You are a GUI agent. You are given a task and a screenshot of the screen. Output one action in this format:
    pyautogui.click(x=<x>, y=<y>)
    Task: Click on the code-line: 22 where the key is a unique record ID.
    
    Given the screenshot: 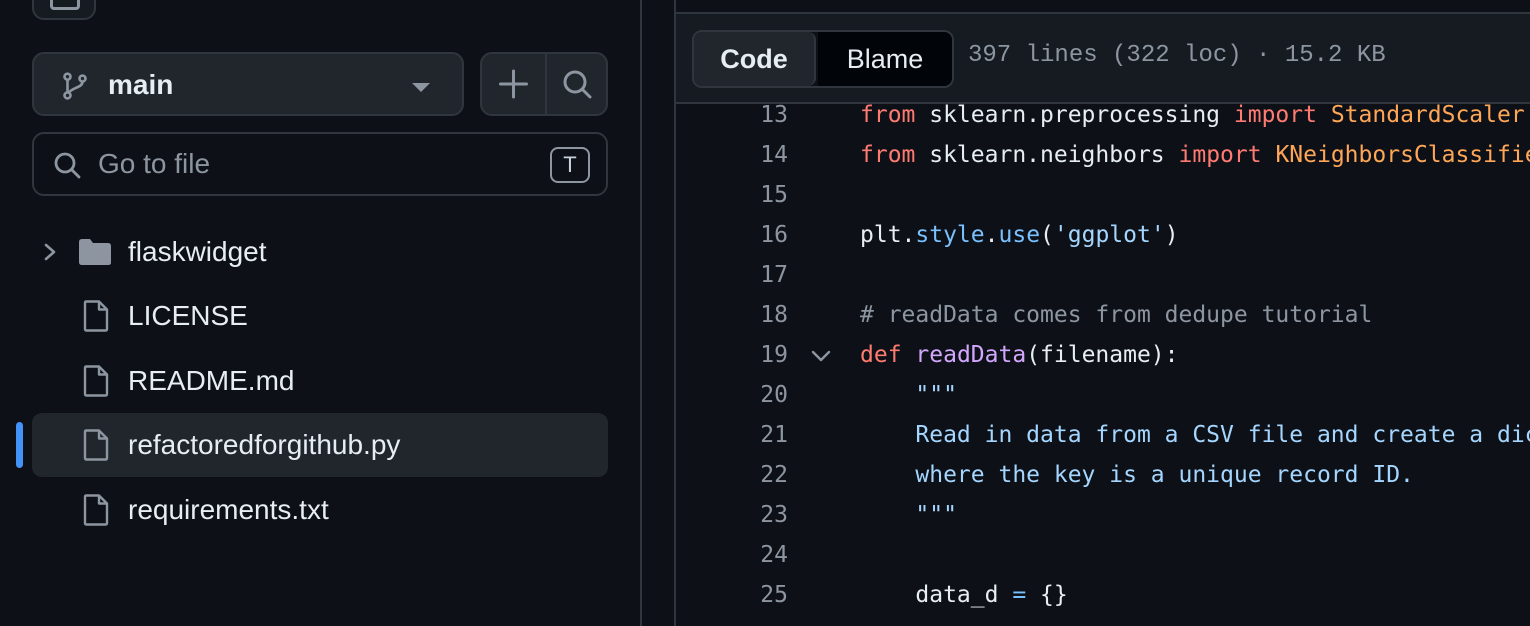 What is the action you would take?
    pyautogui.click(x=1103, y=476)
    